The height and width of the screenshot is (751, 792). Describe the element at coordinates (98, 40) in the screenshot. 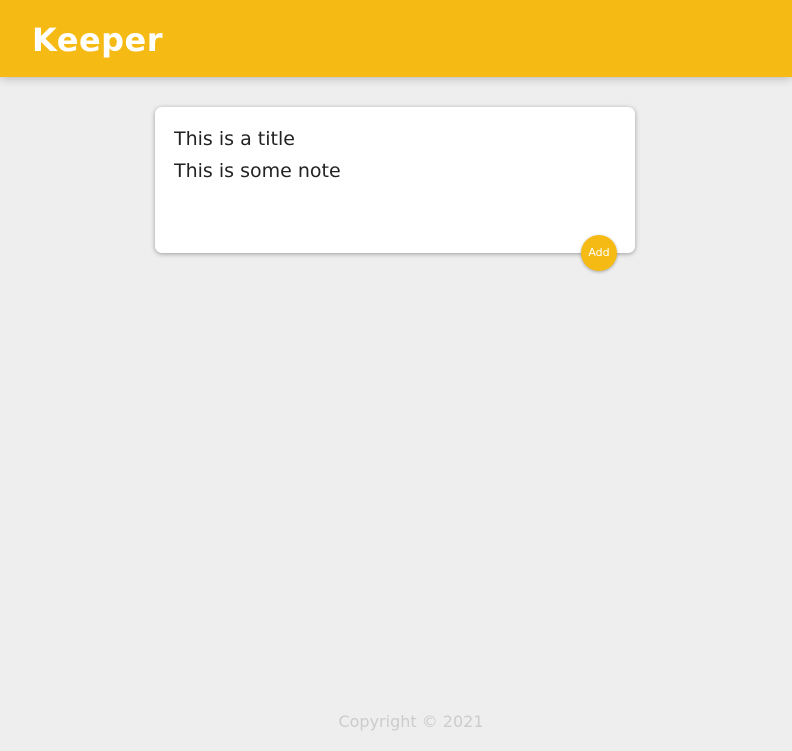

I see `app-brand: Keeper` at that location.